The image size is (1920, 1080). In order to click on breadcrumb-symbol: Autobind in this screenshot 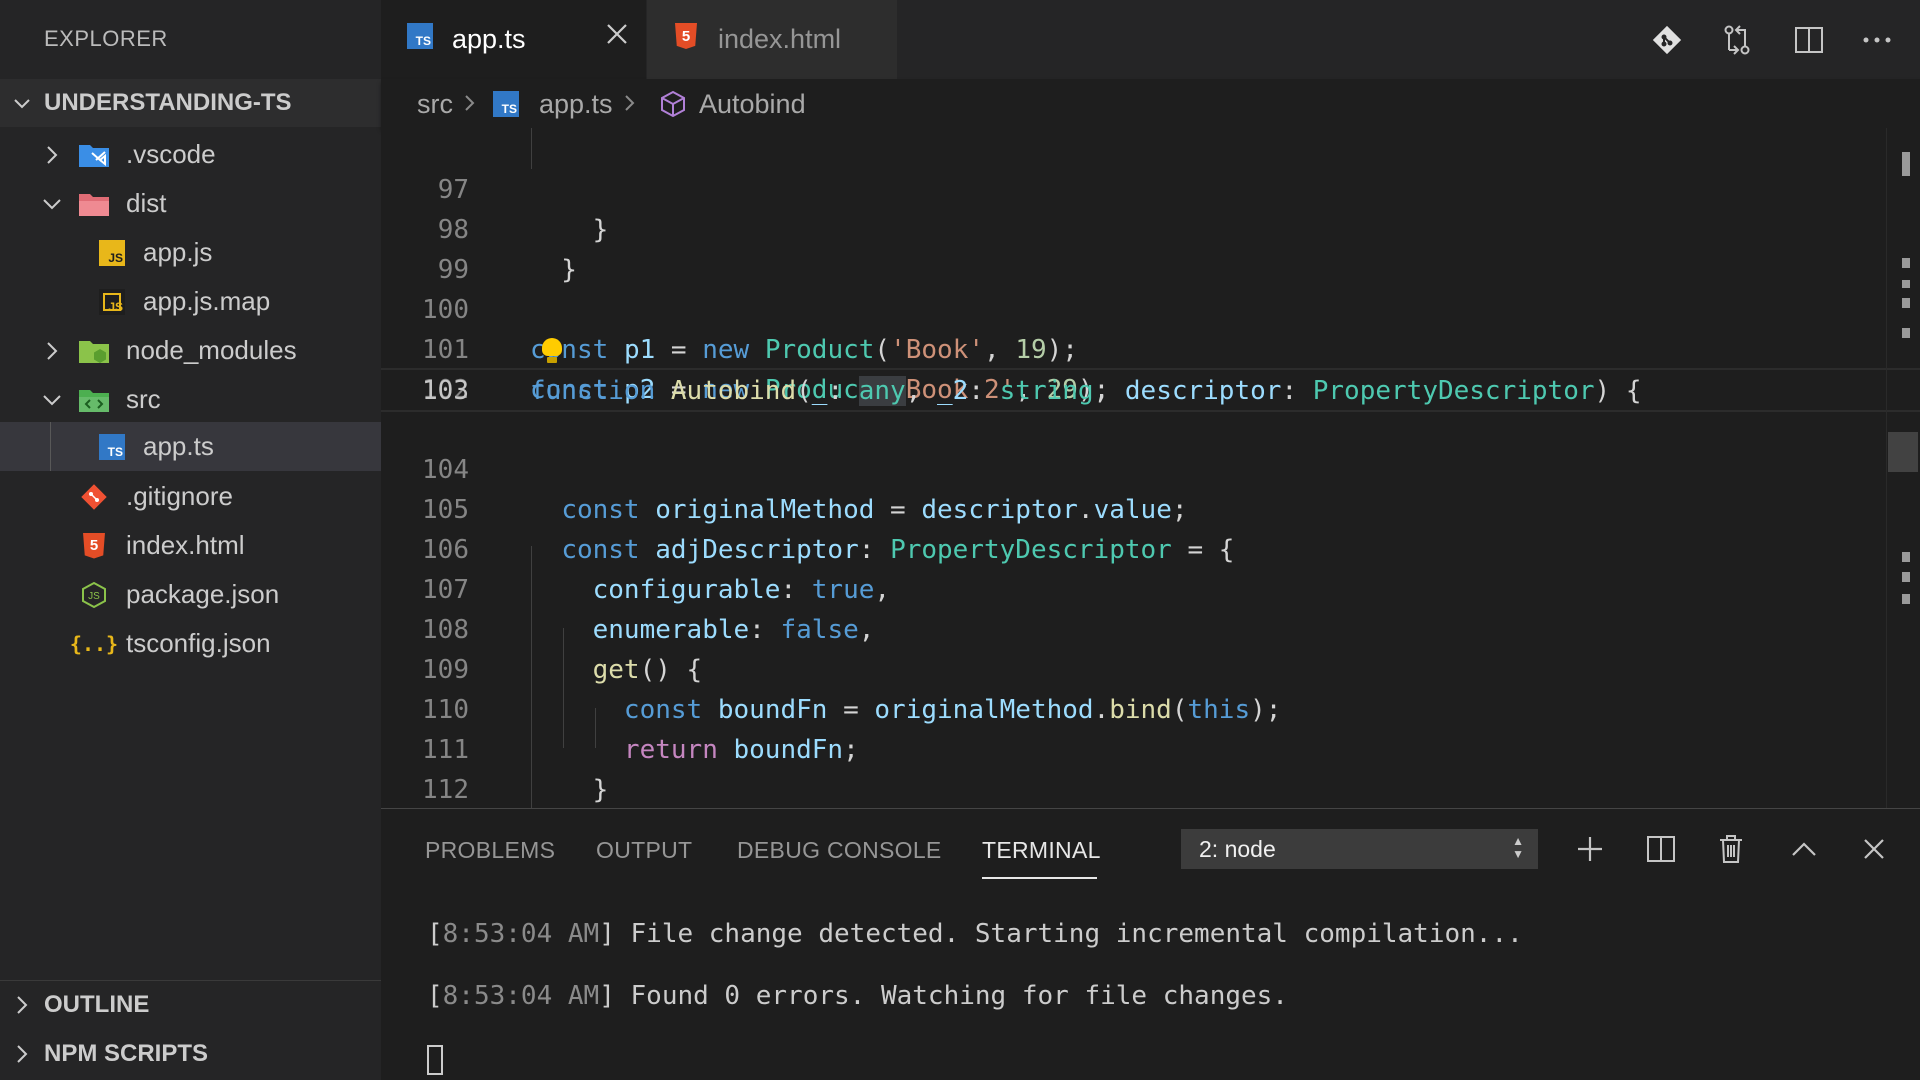, I will do `click(752, 104)`.